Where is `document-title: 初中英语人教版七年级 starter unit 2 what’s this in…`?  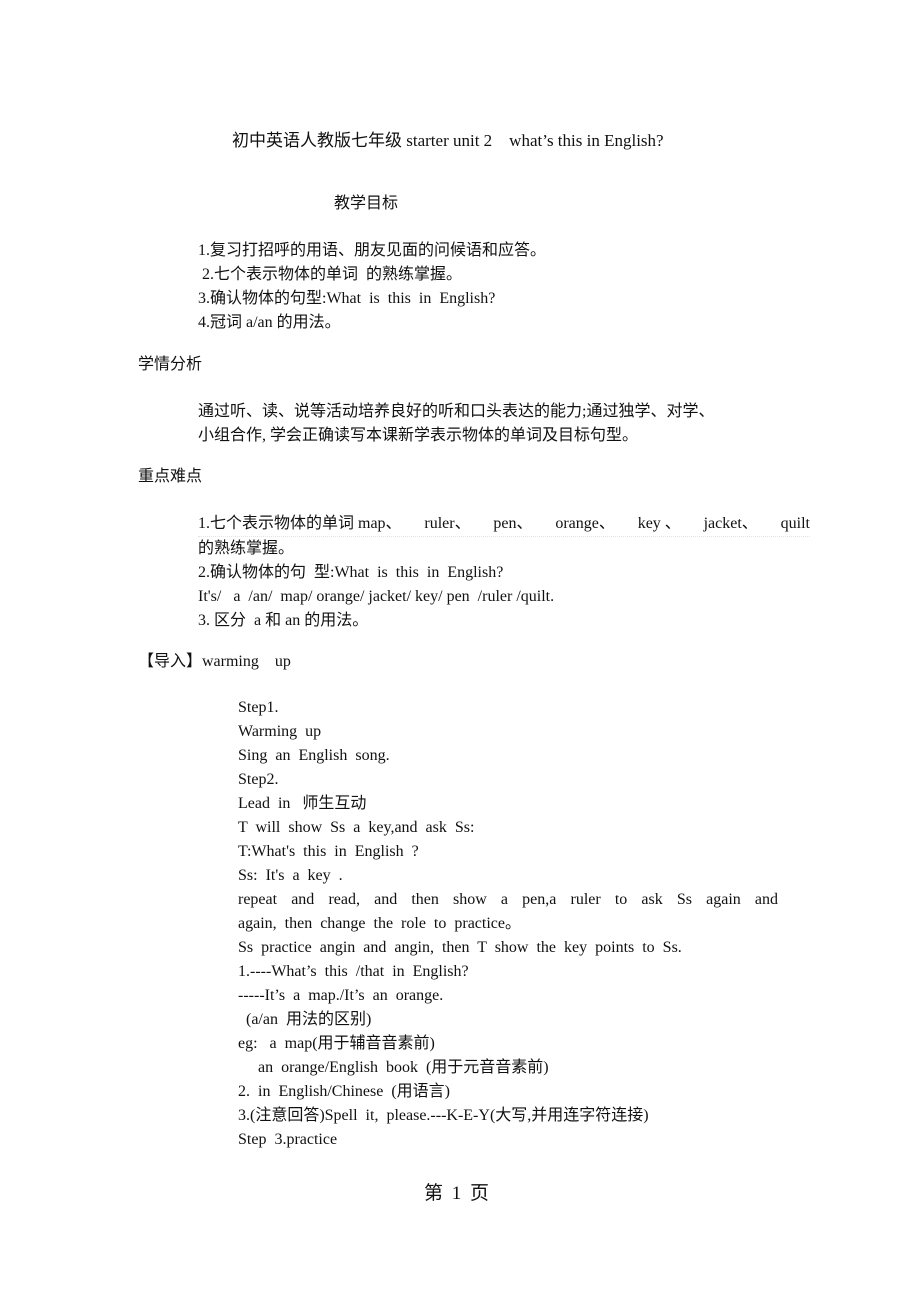
document-title: 初中英语人教版七年级 starter unit 2 what’s this in… is located at coordinates (448, 140).